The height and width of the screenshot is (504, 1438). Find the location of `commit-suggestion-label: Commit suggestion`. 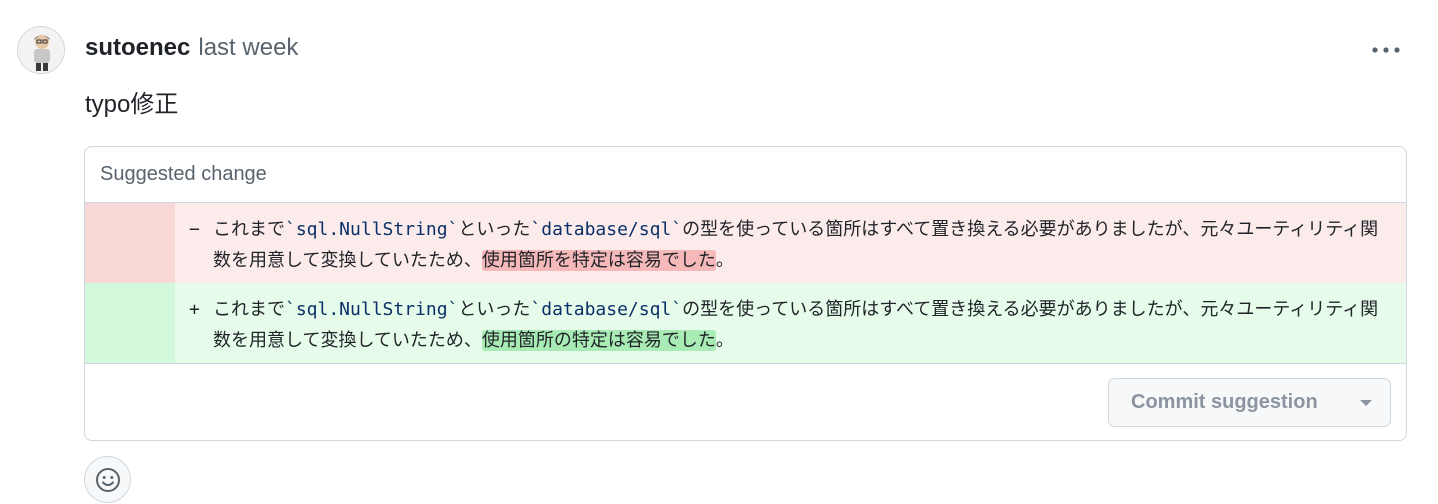

commit-suggestion-label: Commit suggestion is located at coordinates (1224, 402).